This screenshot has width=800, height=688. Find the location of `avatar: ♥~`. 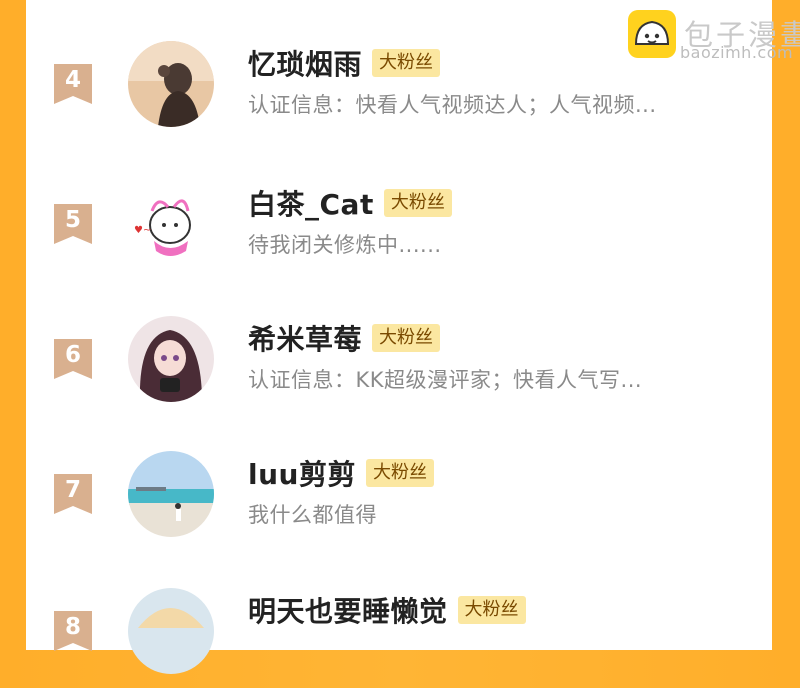

avatar: ♥~ is located at coordinates (171, 224).